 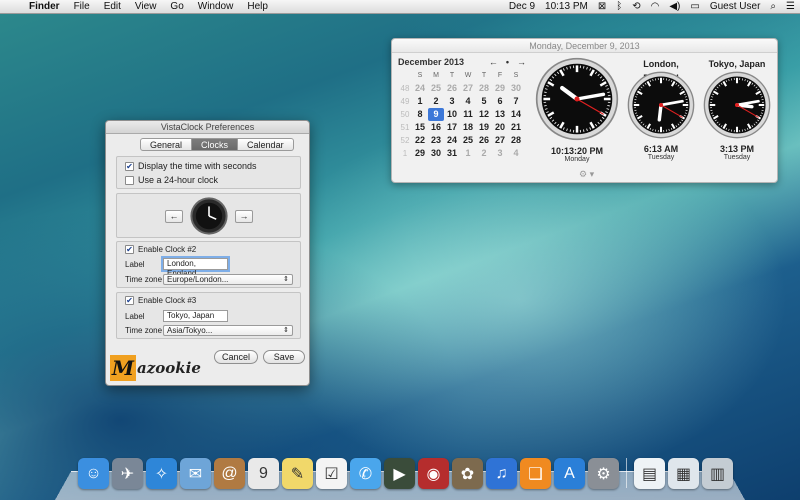 I want to click on calendar-day: 29, so click(x=420, y=153).